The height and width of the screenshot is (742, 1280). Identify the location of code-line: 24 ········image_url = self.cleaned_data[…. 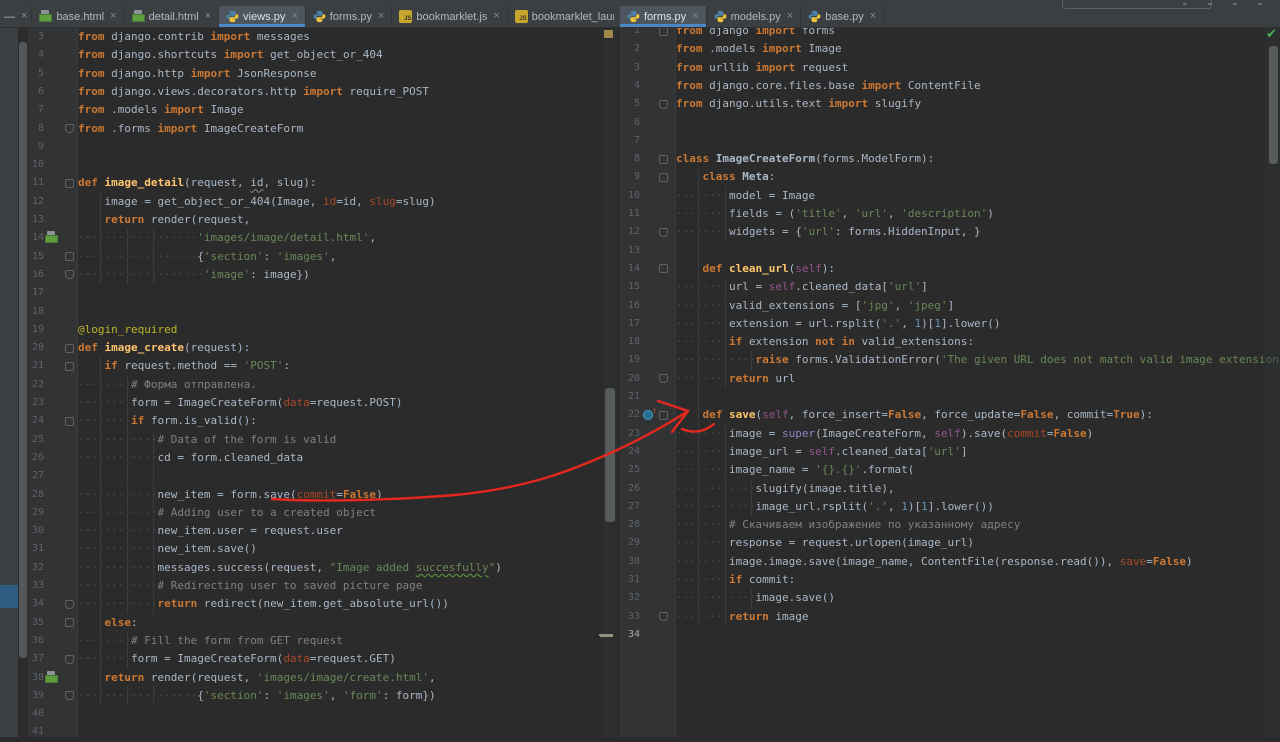
(942, 452).